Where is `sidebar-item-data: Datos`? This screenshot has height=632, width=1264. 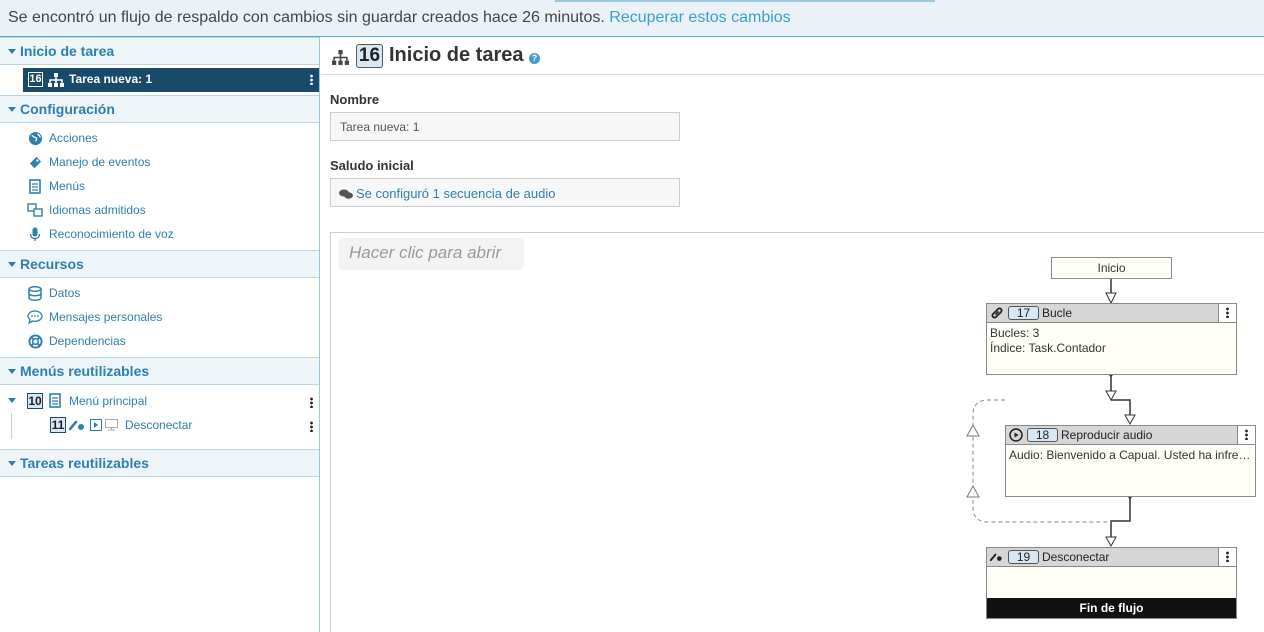 sidebar-item-data: Datos is located at coordinates (159, 293).